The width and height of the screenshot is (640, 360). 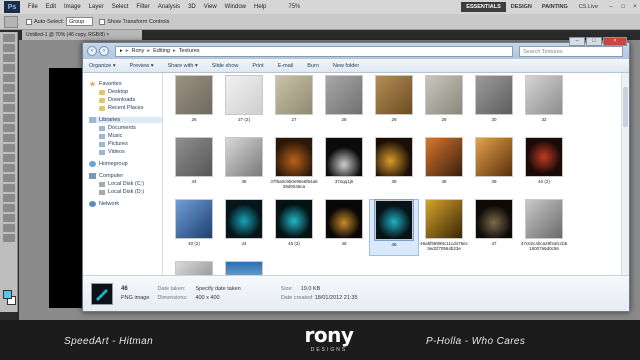 What do you see at coordinates (244, 103) in the screenshot?
I see `file-tile: 27 (2)` at bounding box center [244, 103].